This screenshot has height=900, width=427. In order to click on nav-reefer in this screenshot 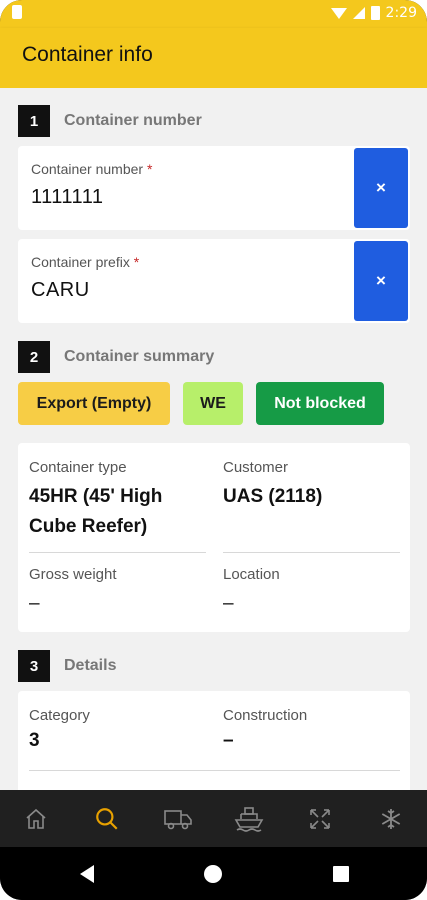, I will do `click(391, 819)`.